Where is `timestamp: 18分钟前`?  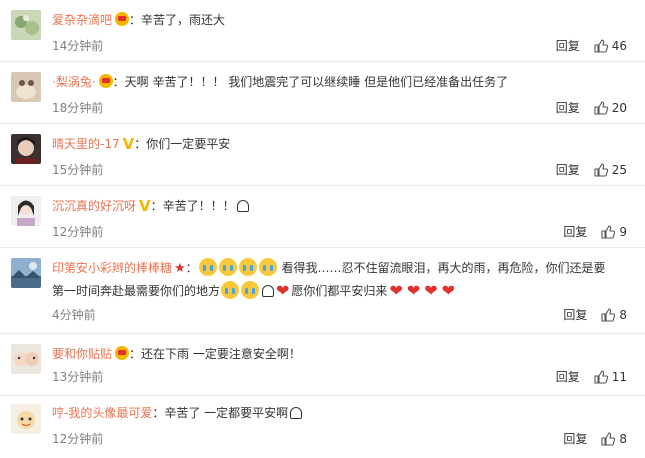
timestamp: 18分钟前 is located at coordinates (78, 108).